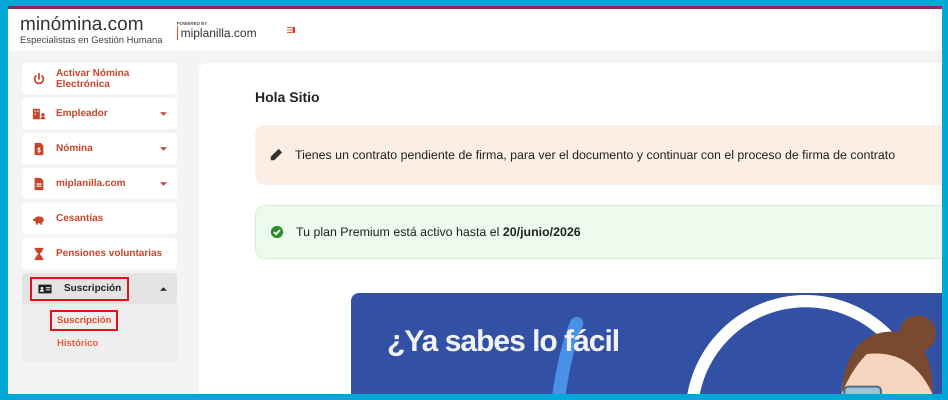 This screenshot has width=948, height=400. I want to click on submenu-link: Suscripción, so click(84, 320).